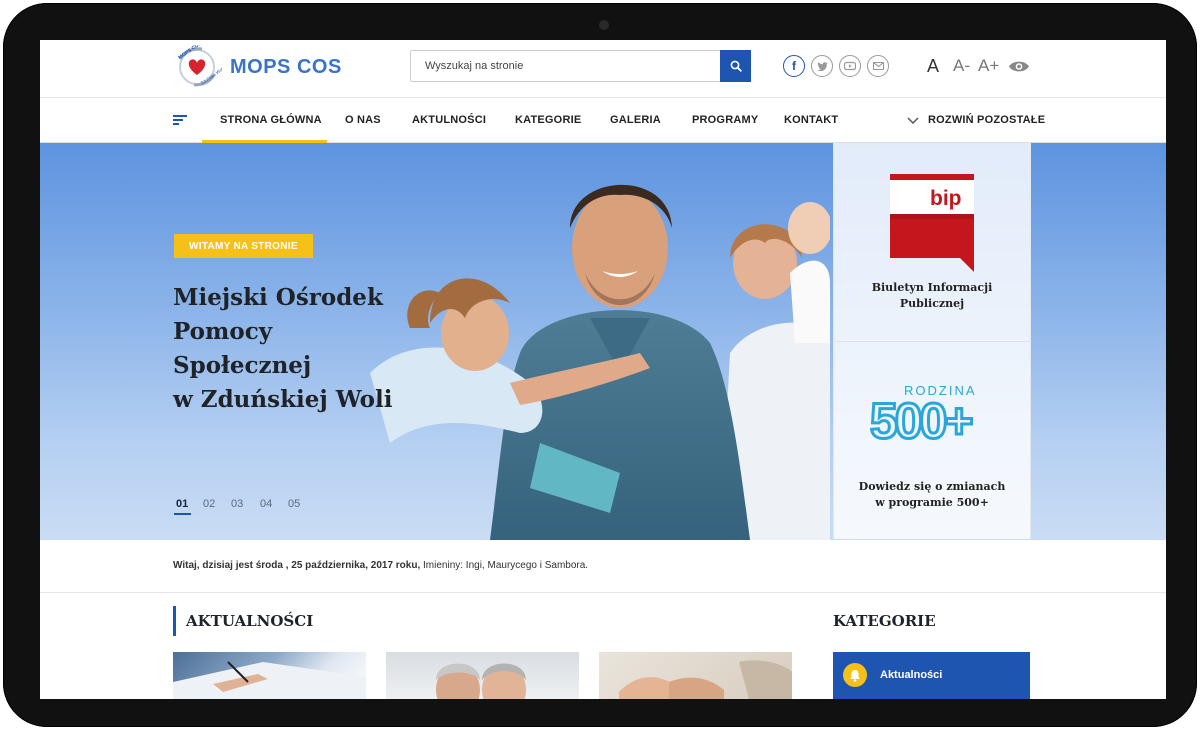 This screenshot has height=730, width=1200. Describe the element at coordinates (811, 120) in the screenshot. I see `nav-item-contact: KONTAKT` at that location.